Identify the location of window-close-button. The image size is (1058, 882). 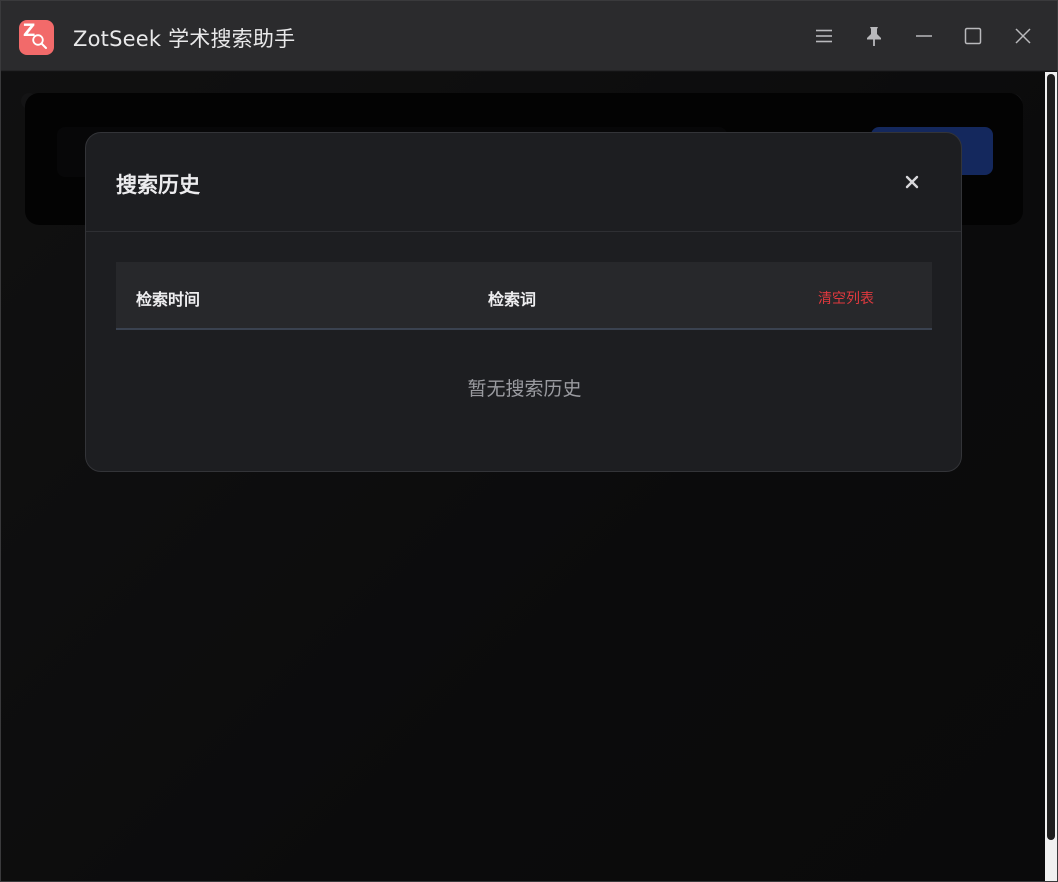
(1023, 36).